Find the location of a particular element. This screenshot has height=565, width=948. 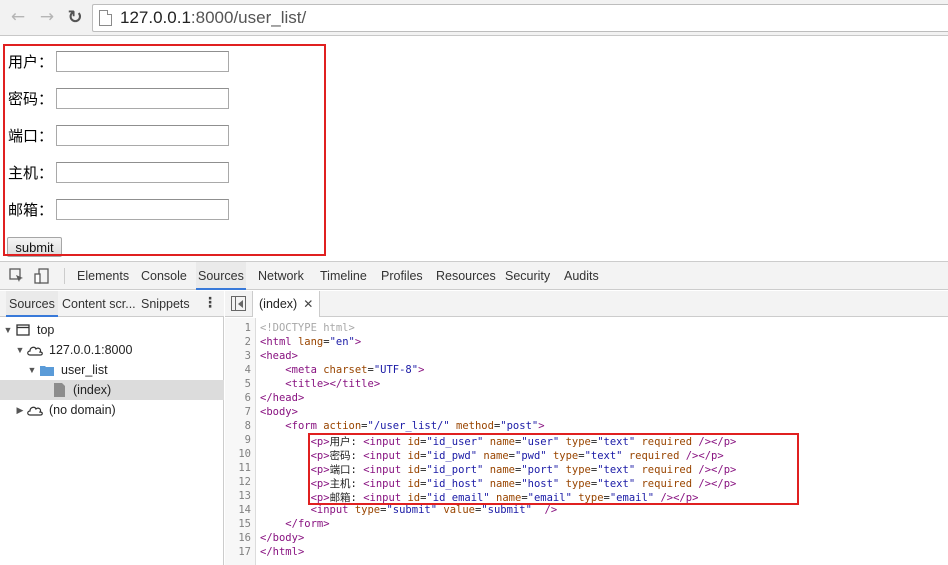

tree-item-folder: ▼ user_list is located at coordinates (112, 370).